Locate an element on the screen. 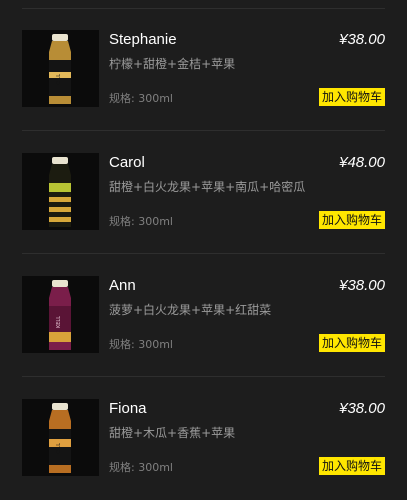  product-ingredients: 甜橙+白火龙果+苹果+南瓜+哈密瓜 is located at coordinates (207, 187).